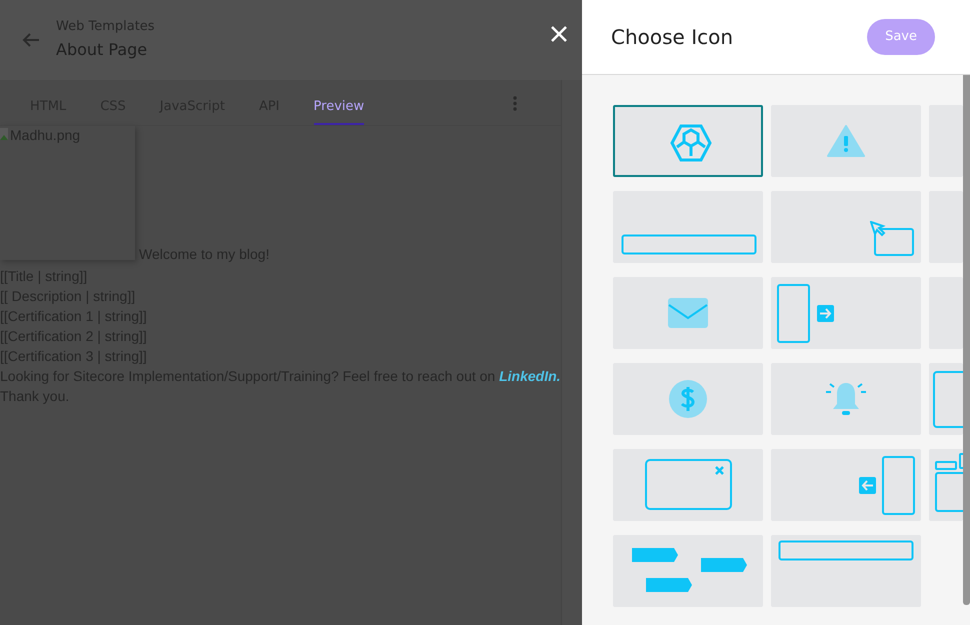 This screenshot has width=970, height=625. I want to click on back-arrow-icon, so click(31, 40).